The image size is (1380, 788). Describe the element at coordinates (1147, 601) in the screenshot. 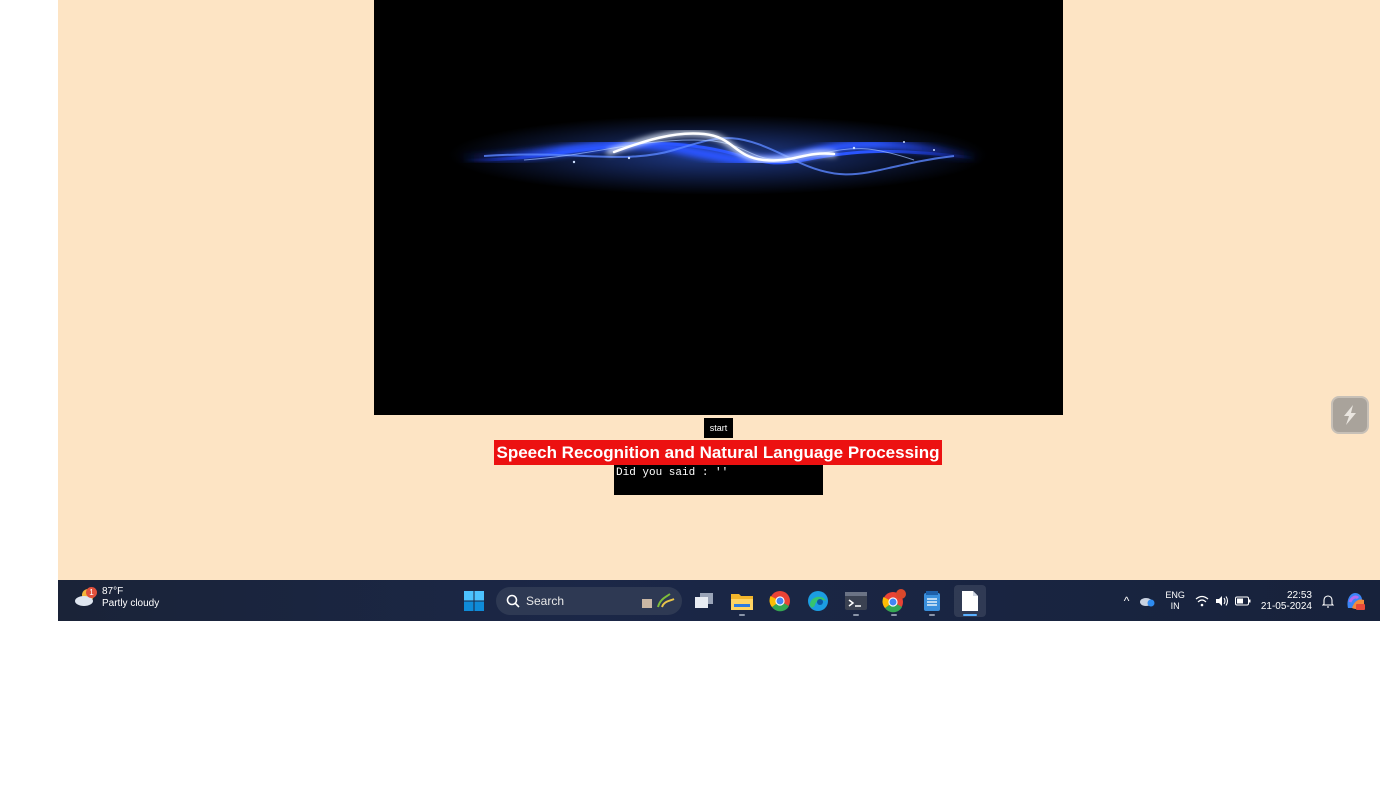

I see `onedrive-icon` at that location.